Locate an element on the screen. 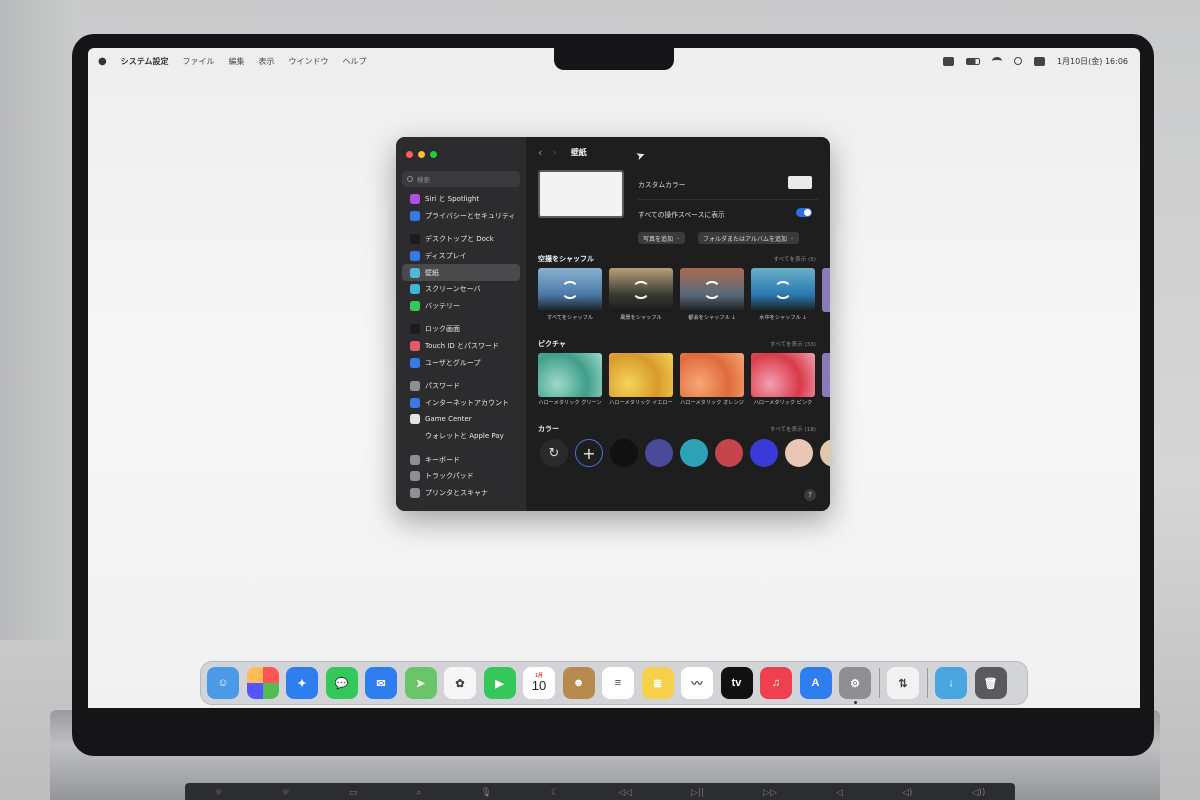 The width and height of the screenshot is (1200, 800). menu-edit: 編集 is located at coordinates (237, 61).